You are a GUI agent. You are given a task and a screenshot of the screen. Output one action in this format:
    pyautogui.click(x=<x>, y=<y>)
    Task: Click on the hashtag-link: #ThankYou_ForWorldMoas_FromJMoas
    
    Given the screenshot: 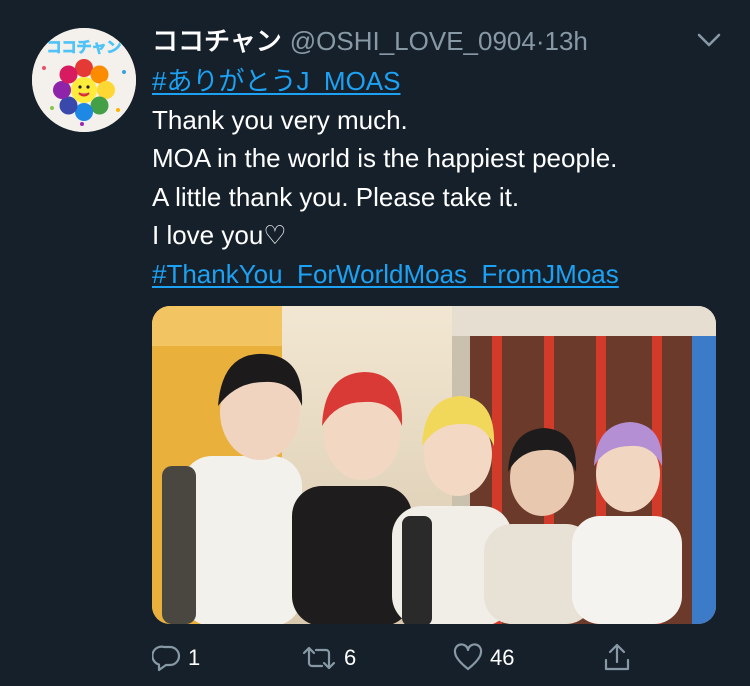 What is the action you would take?
    pyautogui.click(x=385, y=274)
    